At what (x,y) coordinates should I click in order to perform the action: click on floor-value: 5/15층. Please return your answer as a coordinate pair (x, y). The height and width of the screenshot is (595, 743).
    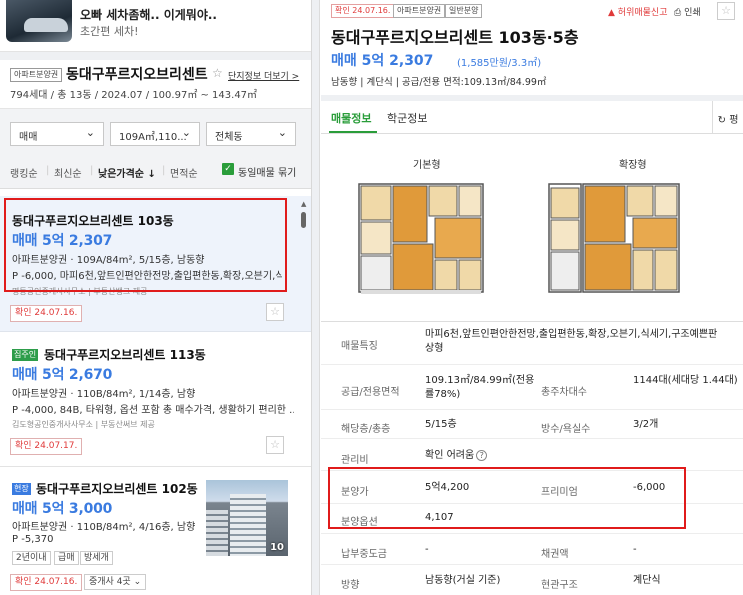
    Looking at the image, I should click on (441, 424).